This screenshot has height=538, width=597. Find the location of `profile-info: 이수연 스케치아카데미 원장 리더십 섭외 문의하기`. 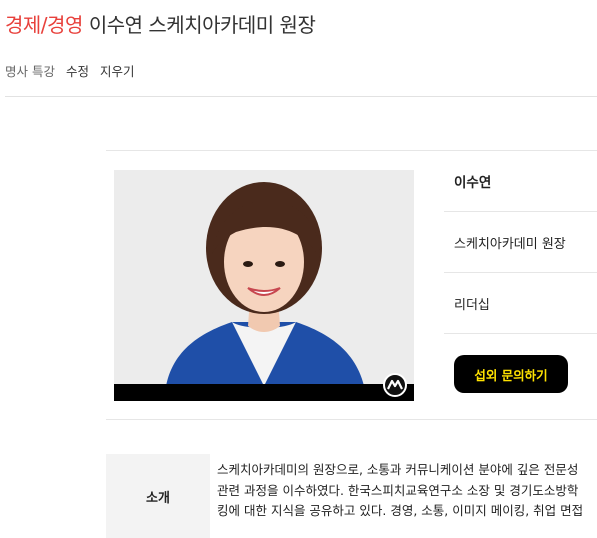

profile-info: 이수연 스케치아카데미 원장 리더십 섭외 문의하기 is located at coordinates (520, 272).